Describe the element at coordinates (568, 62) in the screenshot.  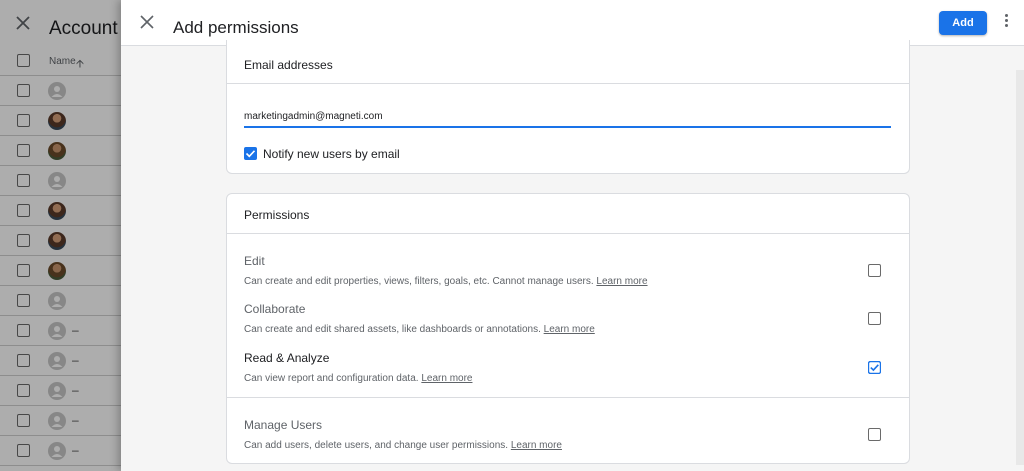
I see `card-header: Email addresses` at that location.